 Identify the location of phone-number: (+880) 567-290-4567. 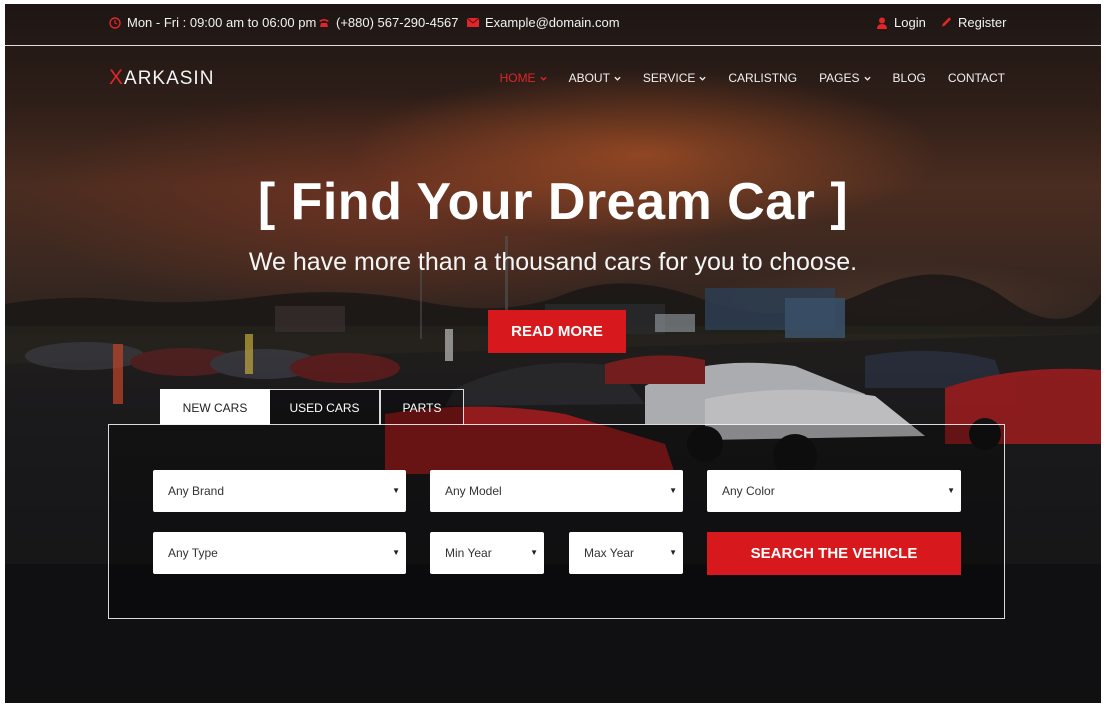
(388, 22).